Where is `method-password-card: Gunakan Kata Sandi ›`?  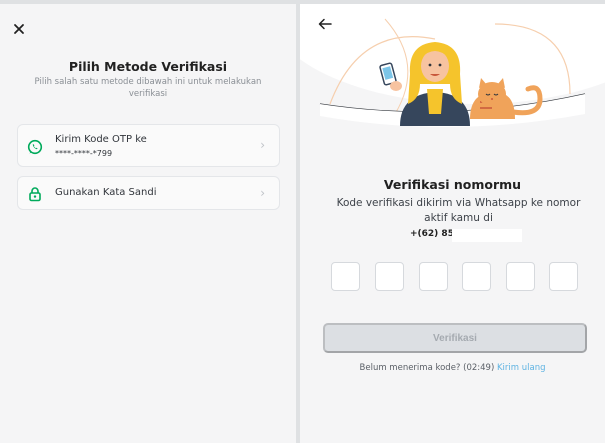 method-password-card: Gunakan Kata Sandi › is located at coordinates (148, 193).